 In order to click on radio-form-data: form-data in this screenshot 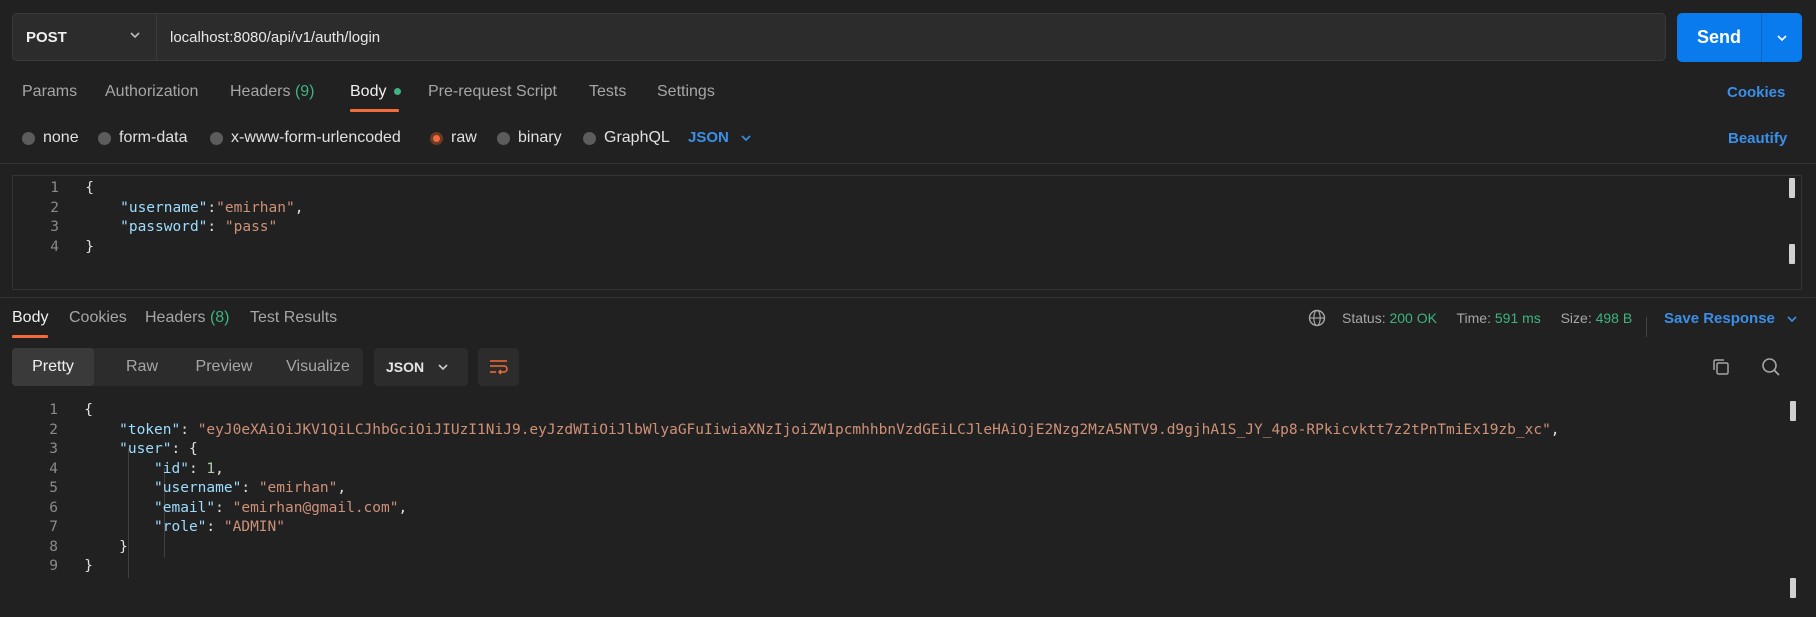, I will do `click(142, 138)`.